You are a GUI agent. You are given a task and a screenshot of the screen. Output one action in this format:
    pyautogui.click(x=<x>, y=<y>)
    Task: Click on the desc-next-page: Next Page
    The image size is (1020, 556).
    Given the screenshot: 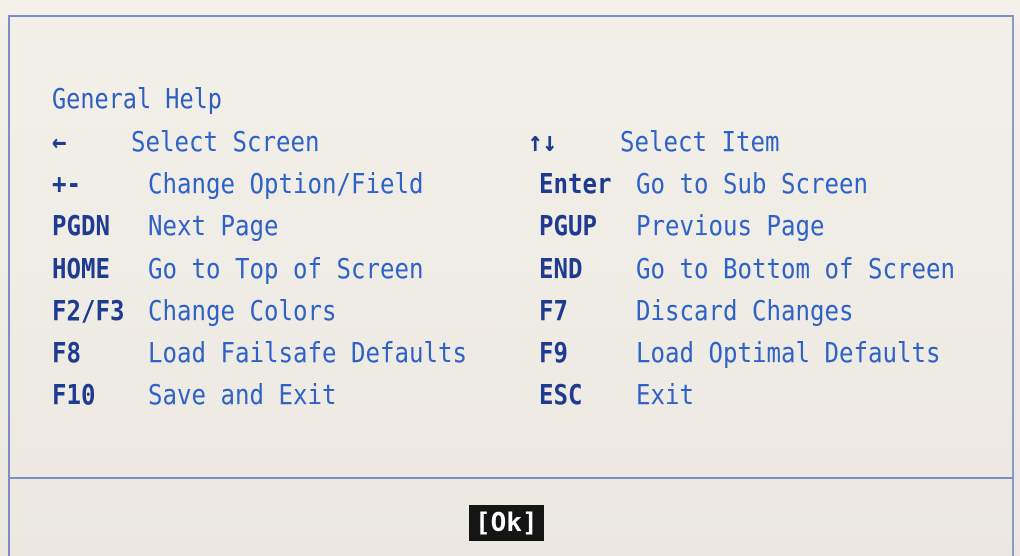 What is the action you would take?
    pyautogui.click(x=213, y=225)
    